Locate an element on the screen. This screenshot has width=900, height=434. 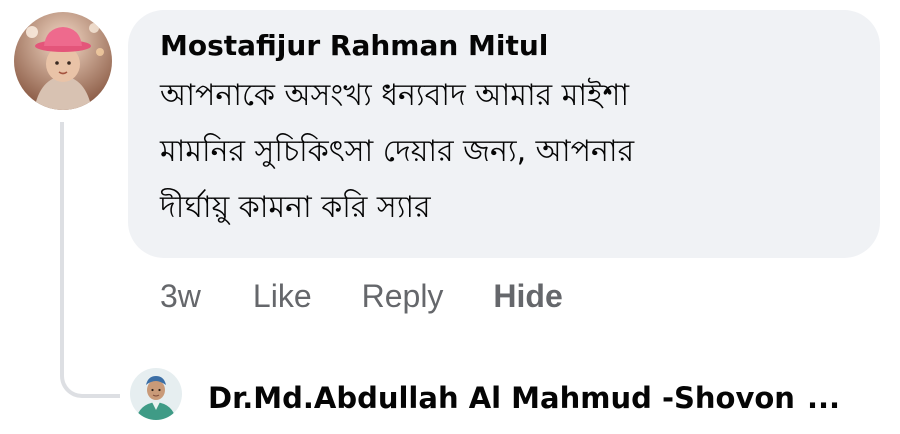
commenter-avatar is located at coordinates (63, 61).